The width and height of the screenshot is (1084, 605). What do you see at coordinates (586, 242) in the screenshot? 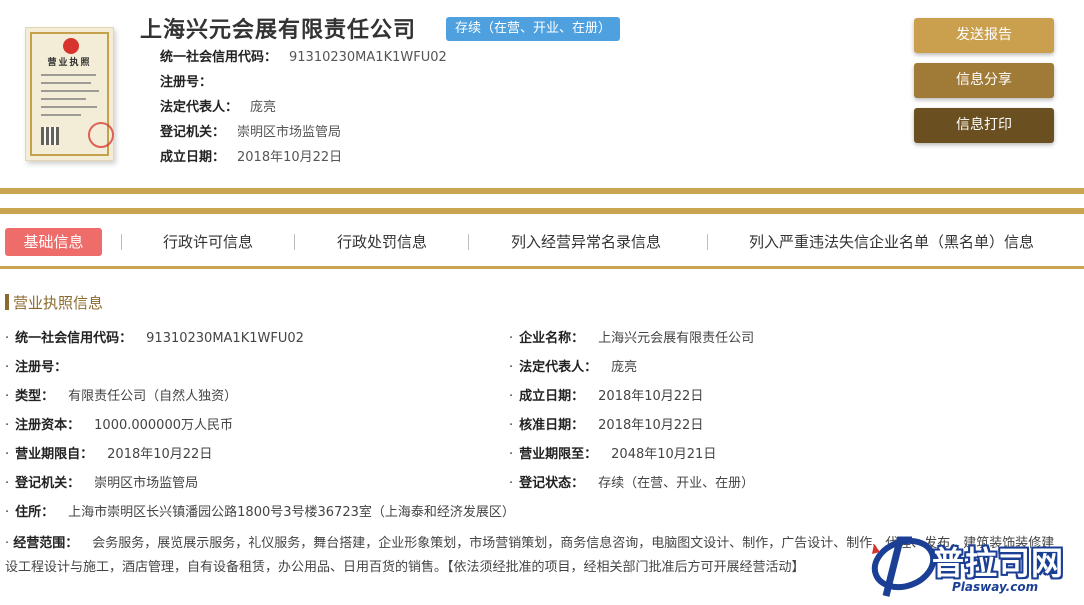
I see `tab-abnormal-operation: 列入经营异常名录信息` at bounding box center [586, 242].